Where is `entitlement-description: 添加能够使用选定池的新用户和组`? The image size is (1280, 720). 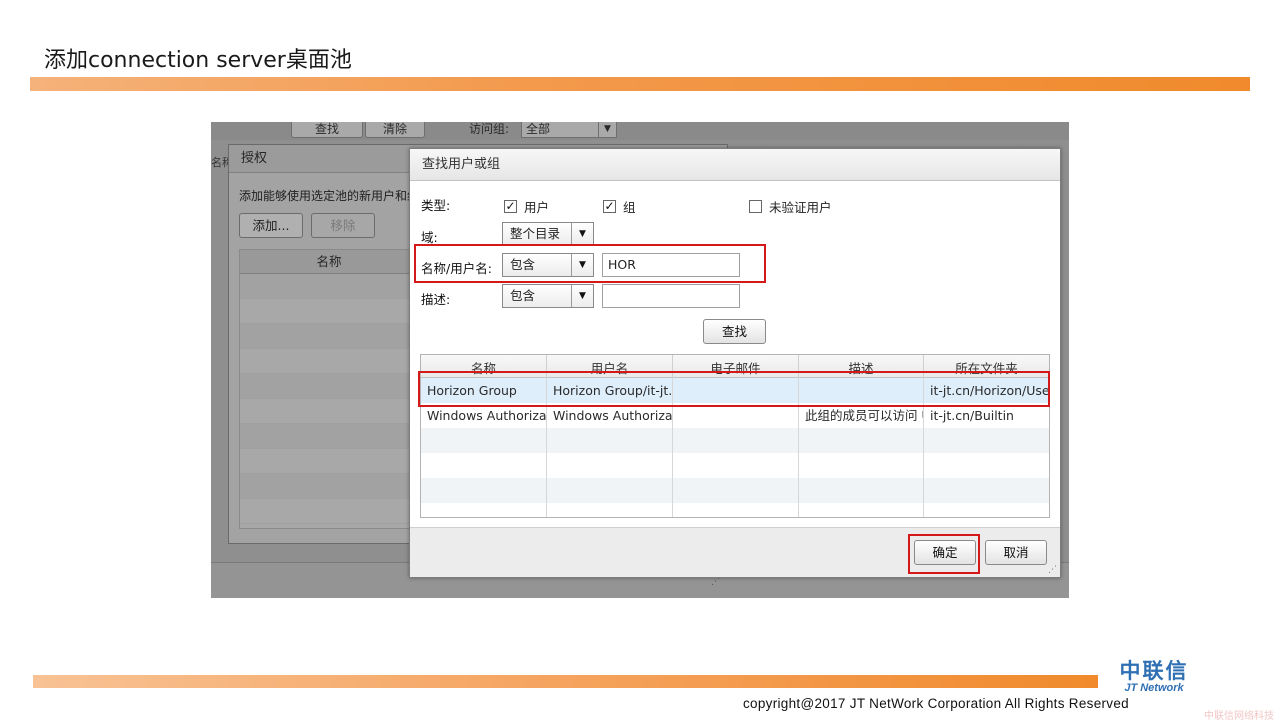
entitlement-description: 添加能够使用选定池的新用户和组 is located at coordinates (329, 196).